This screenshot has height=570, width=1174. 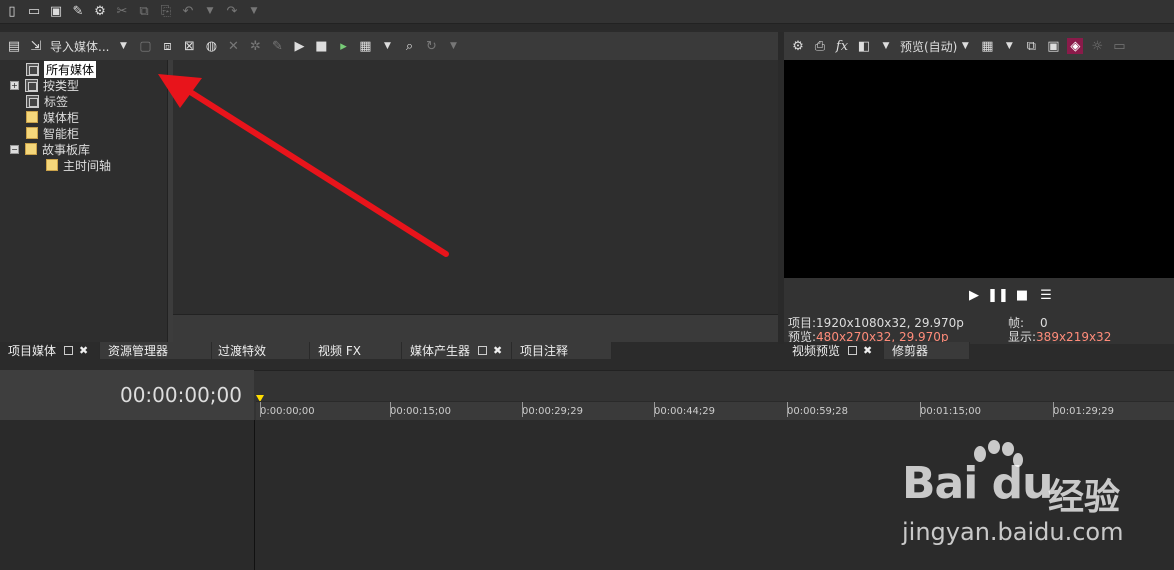 I want to click on views-icon: ▦, so click(x=365, y=46).